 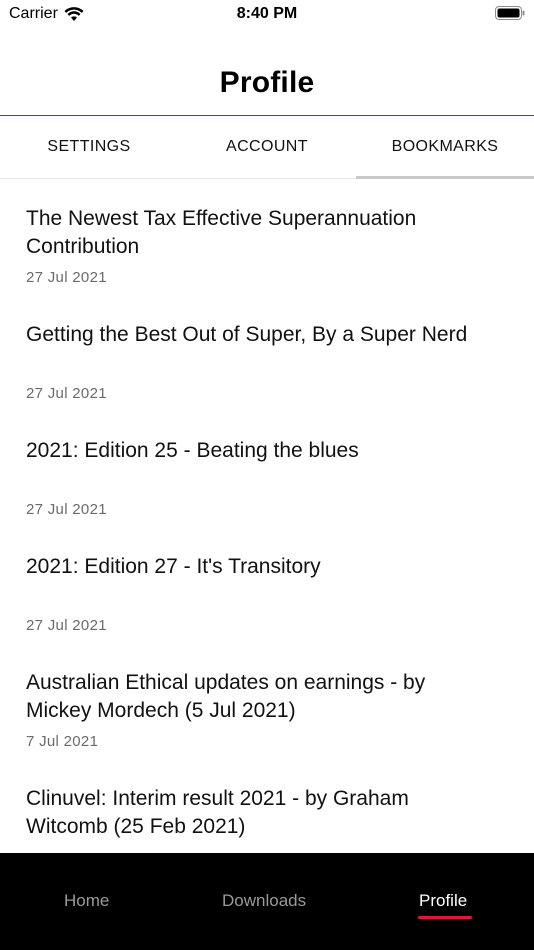 I want to click on tab-bookmarks: BOOKMARKS, so click(x=445, y=147).